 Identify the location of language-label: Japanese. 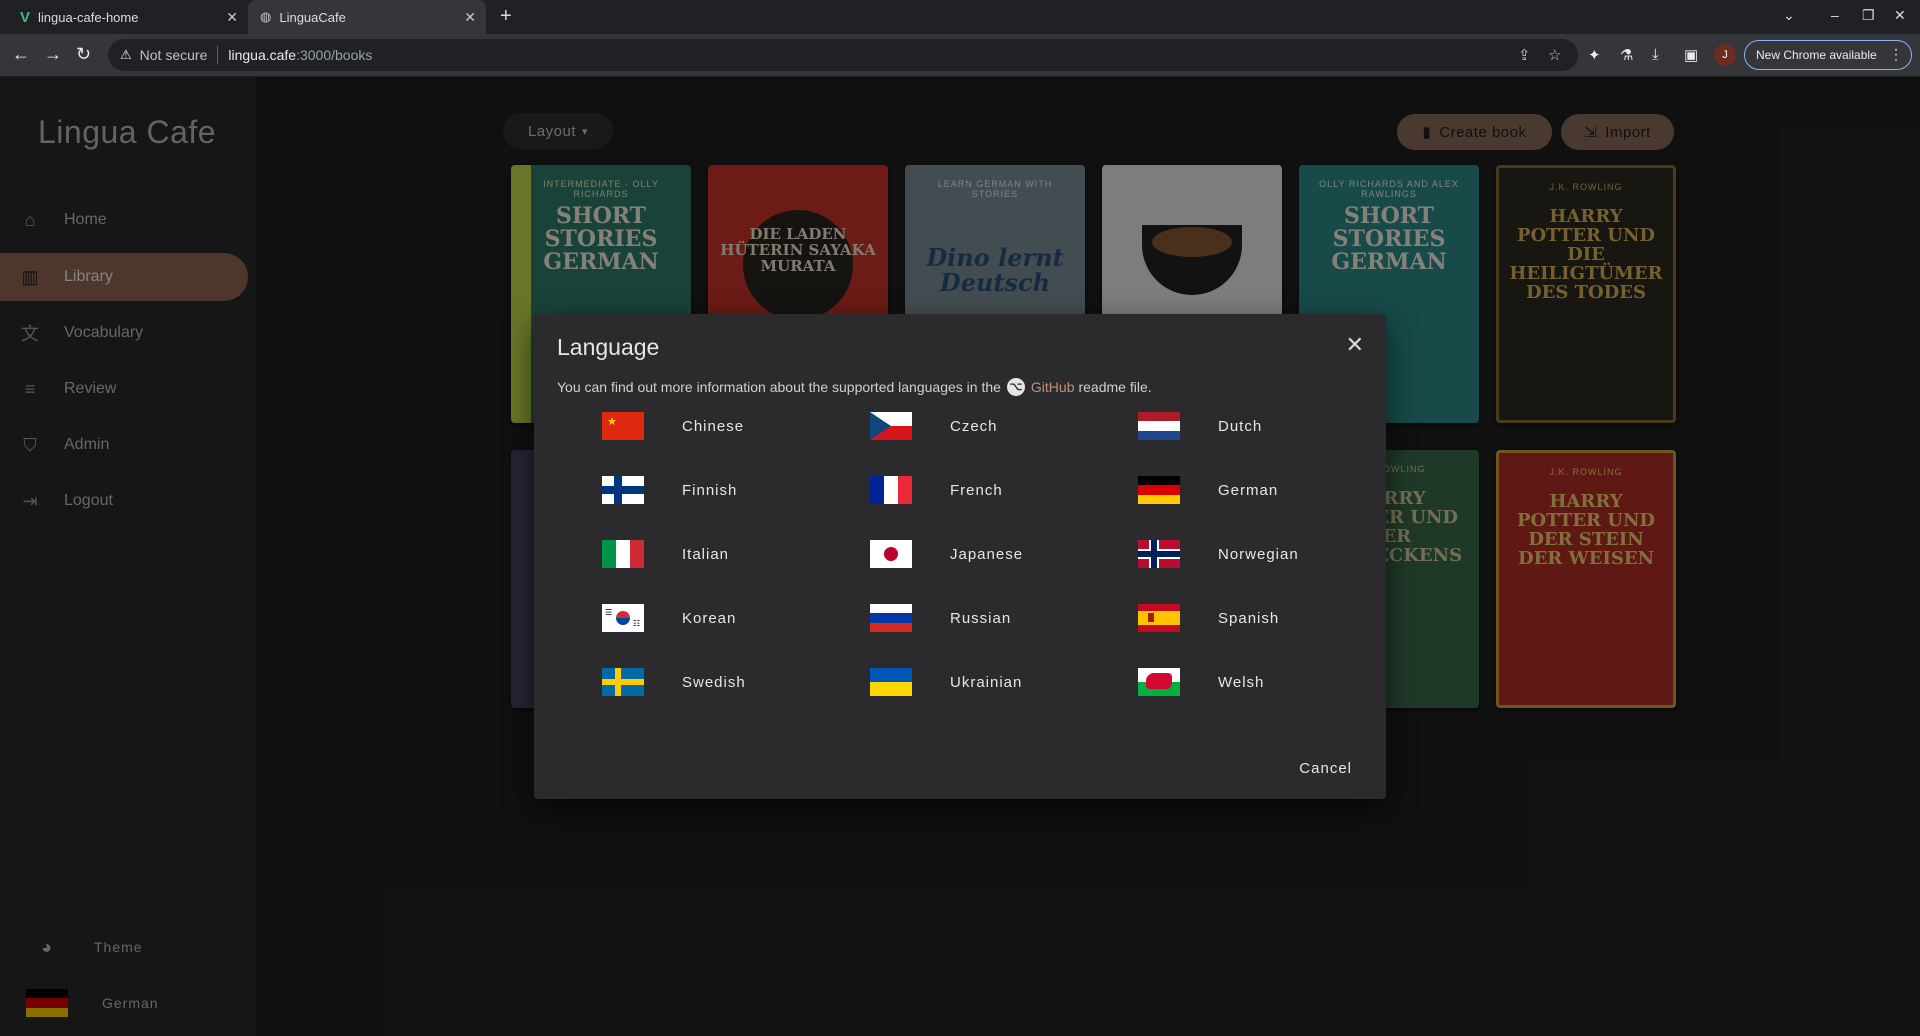
(987, 554).